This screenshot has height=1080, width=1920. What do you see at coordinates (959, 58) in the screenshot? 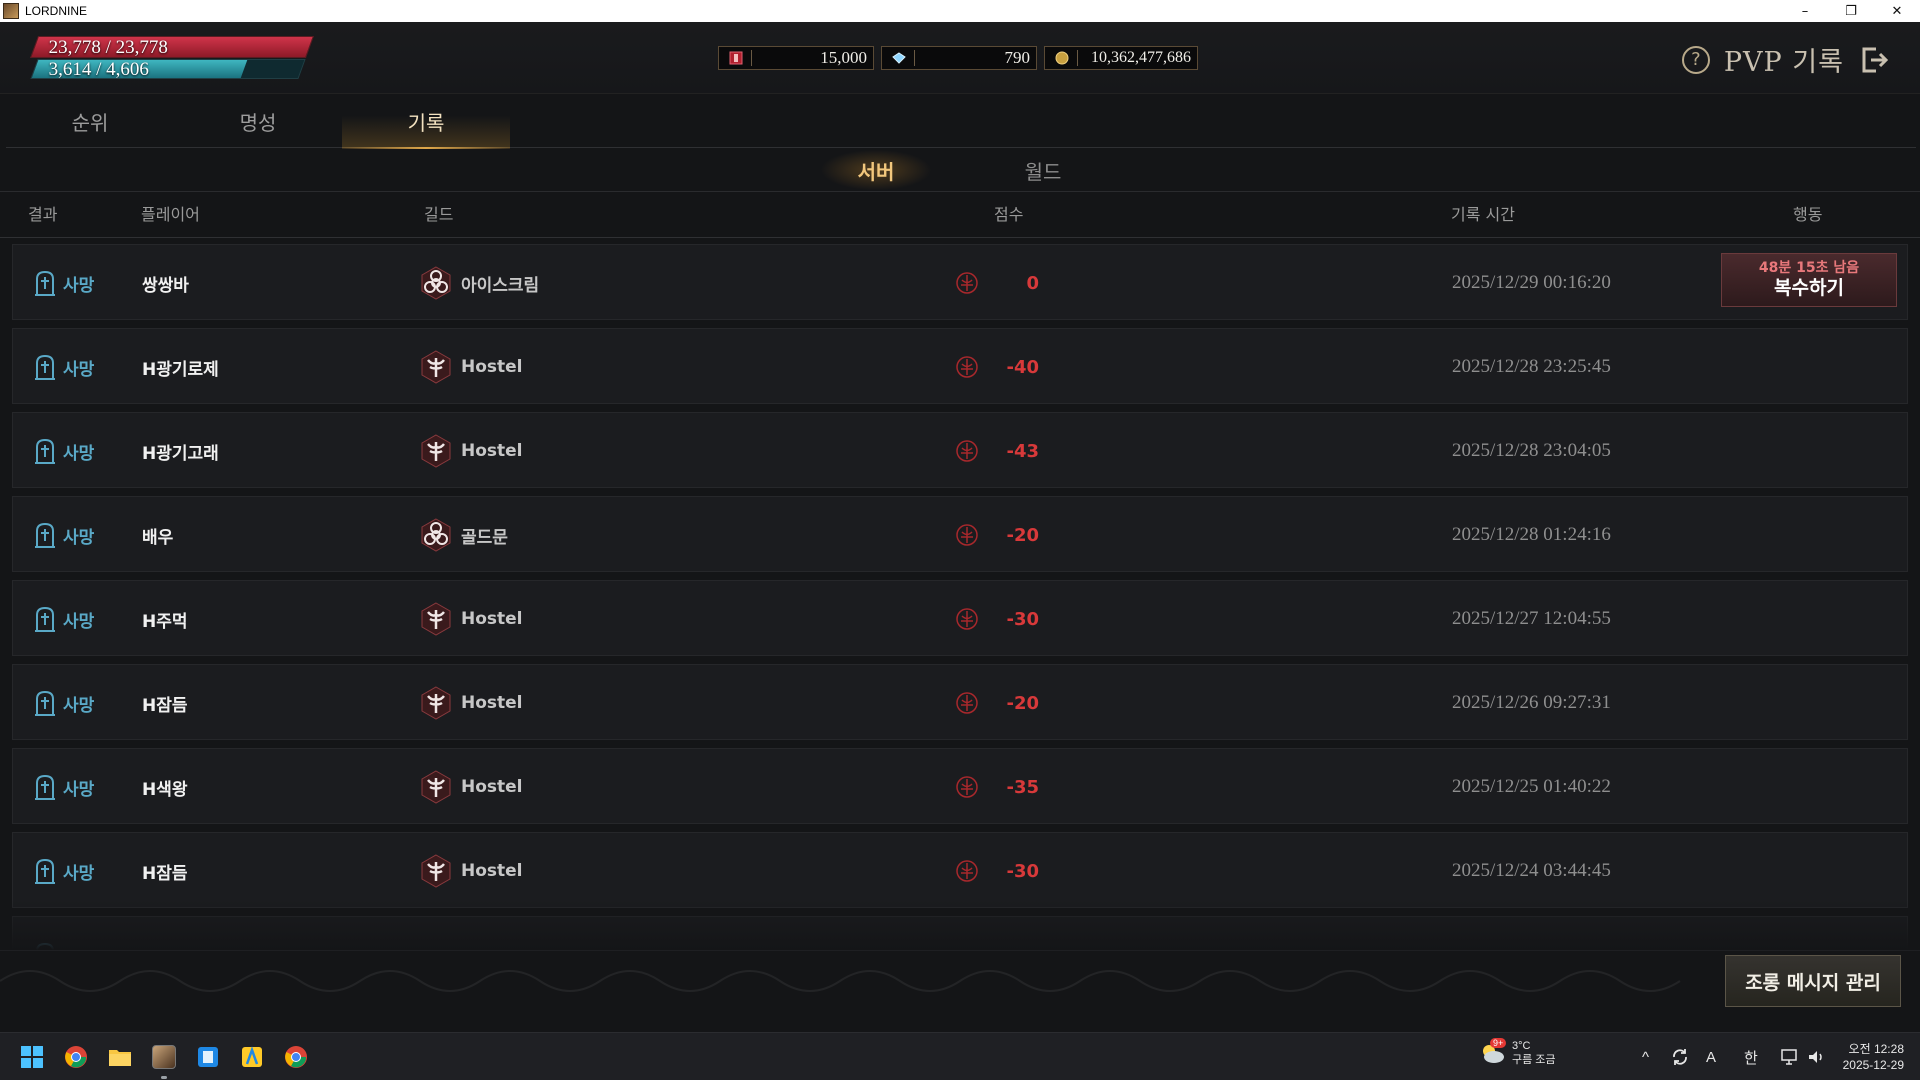
I see `currency-diamond: 790` at bounding box center [959, 58].